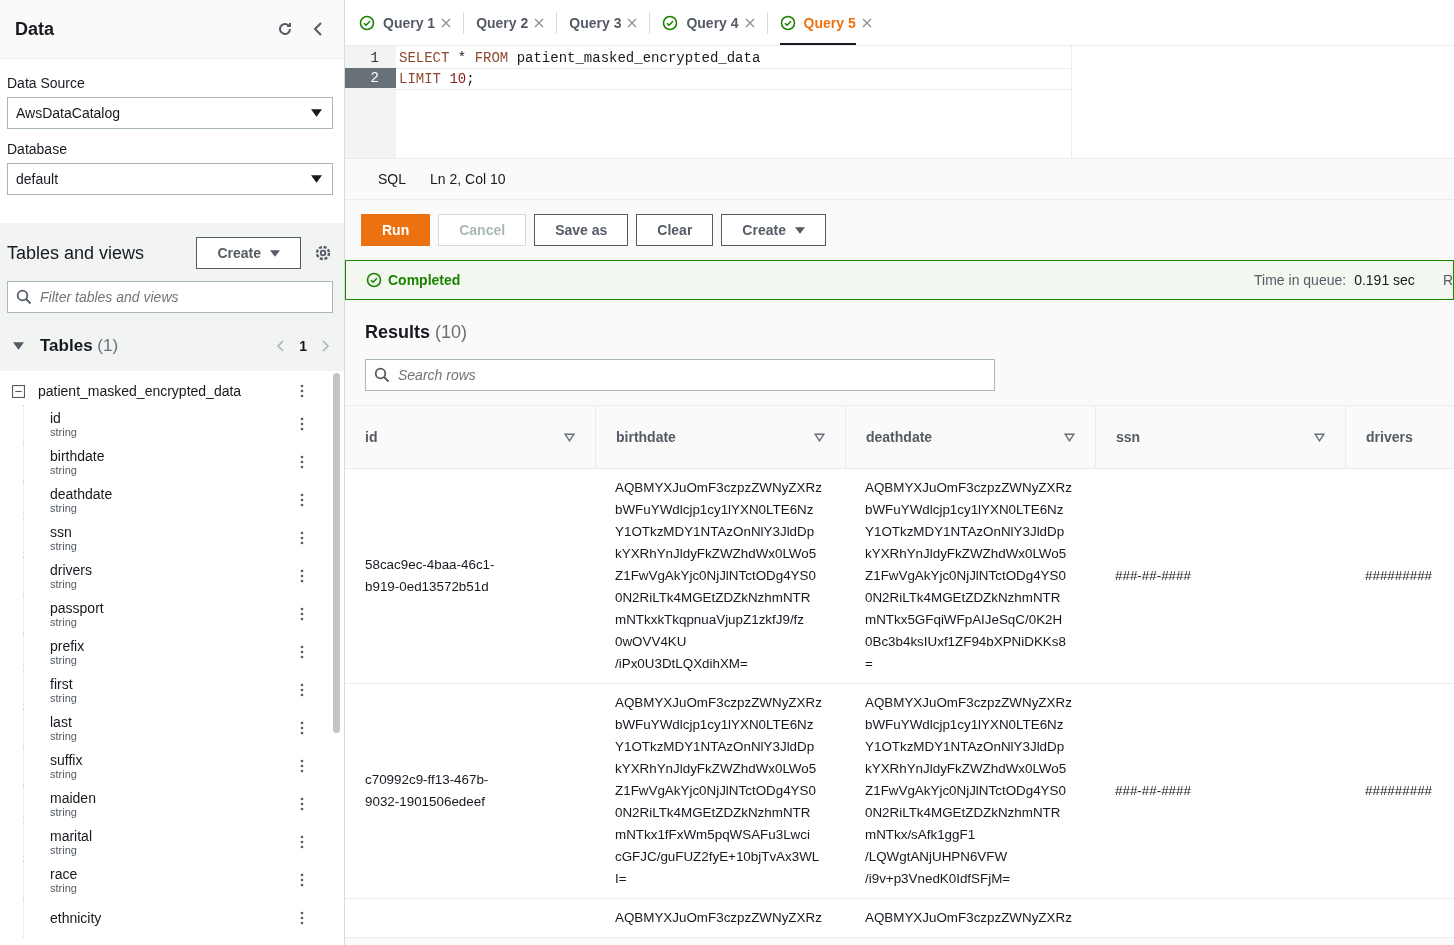 This screenshot has height=945, width=1454. What do you see at coordinates (323, 253) in the screenshot?
I see `settings-icon` at bounding box center [323, 253].